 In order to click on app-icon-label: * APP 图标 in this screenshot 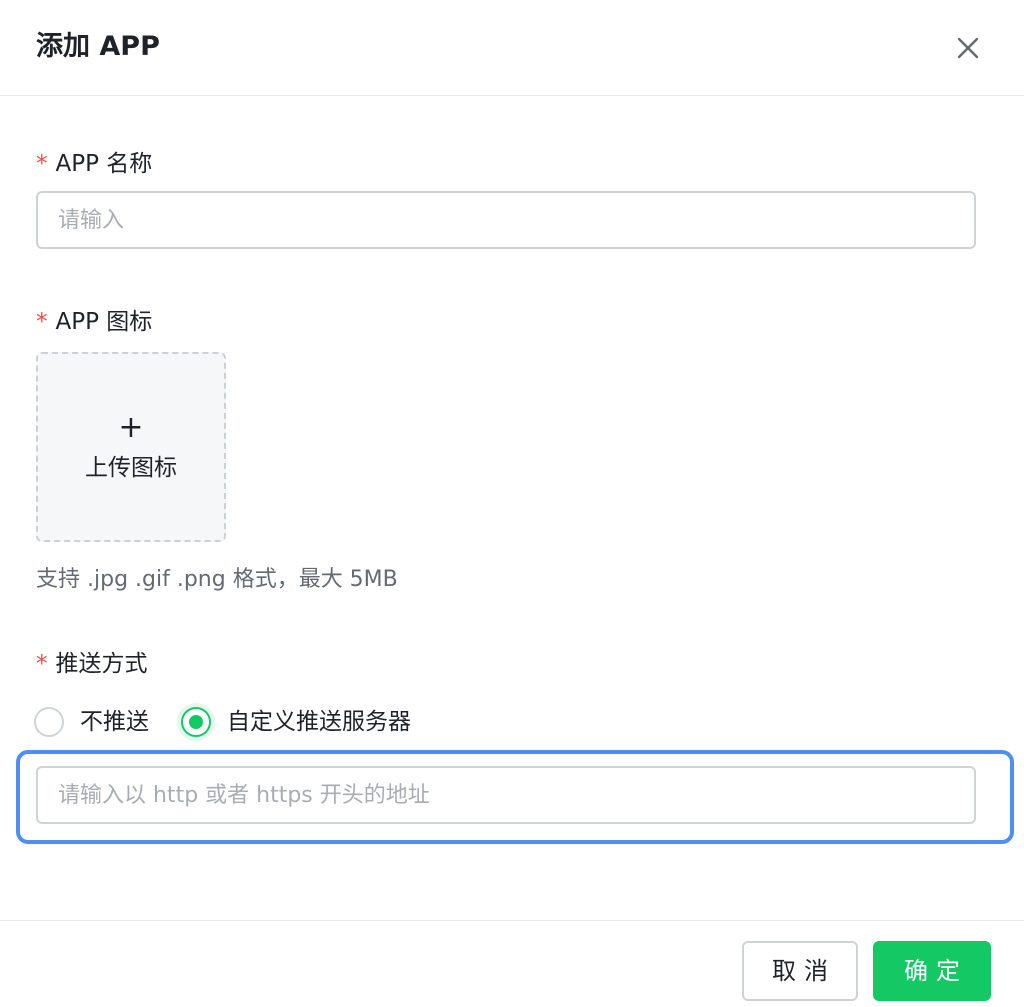, I will do `click(94, 322)`.